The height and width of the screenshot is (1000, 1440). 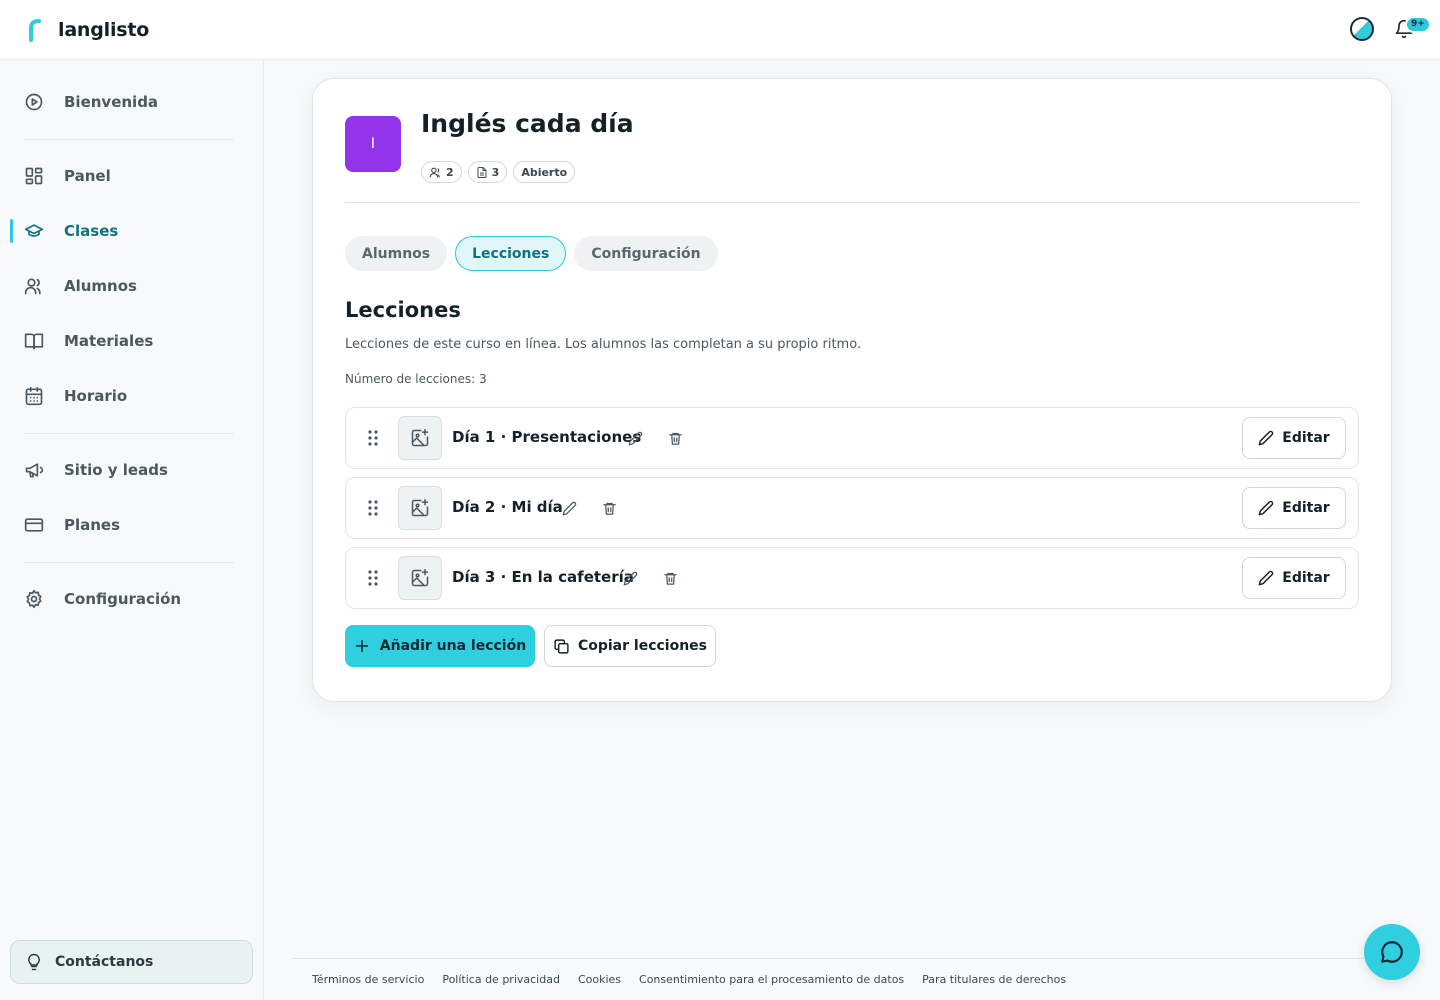 I want to click on sidebar-item-configuracion: Configuración, so click(x=131, y=599).